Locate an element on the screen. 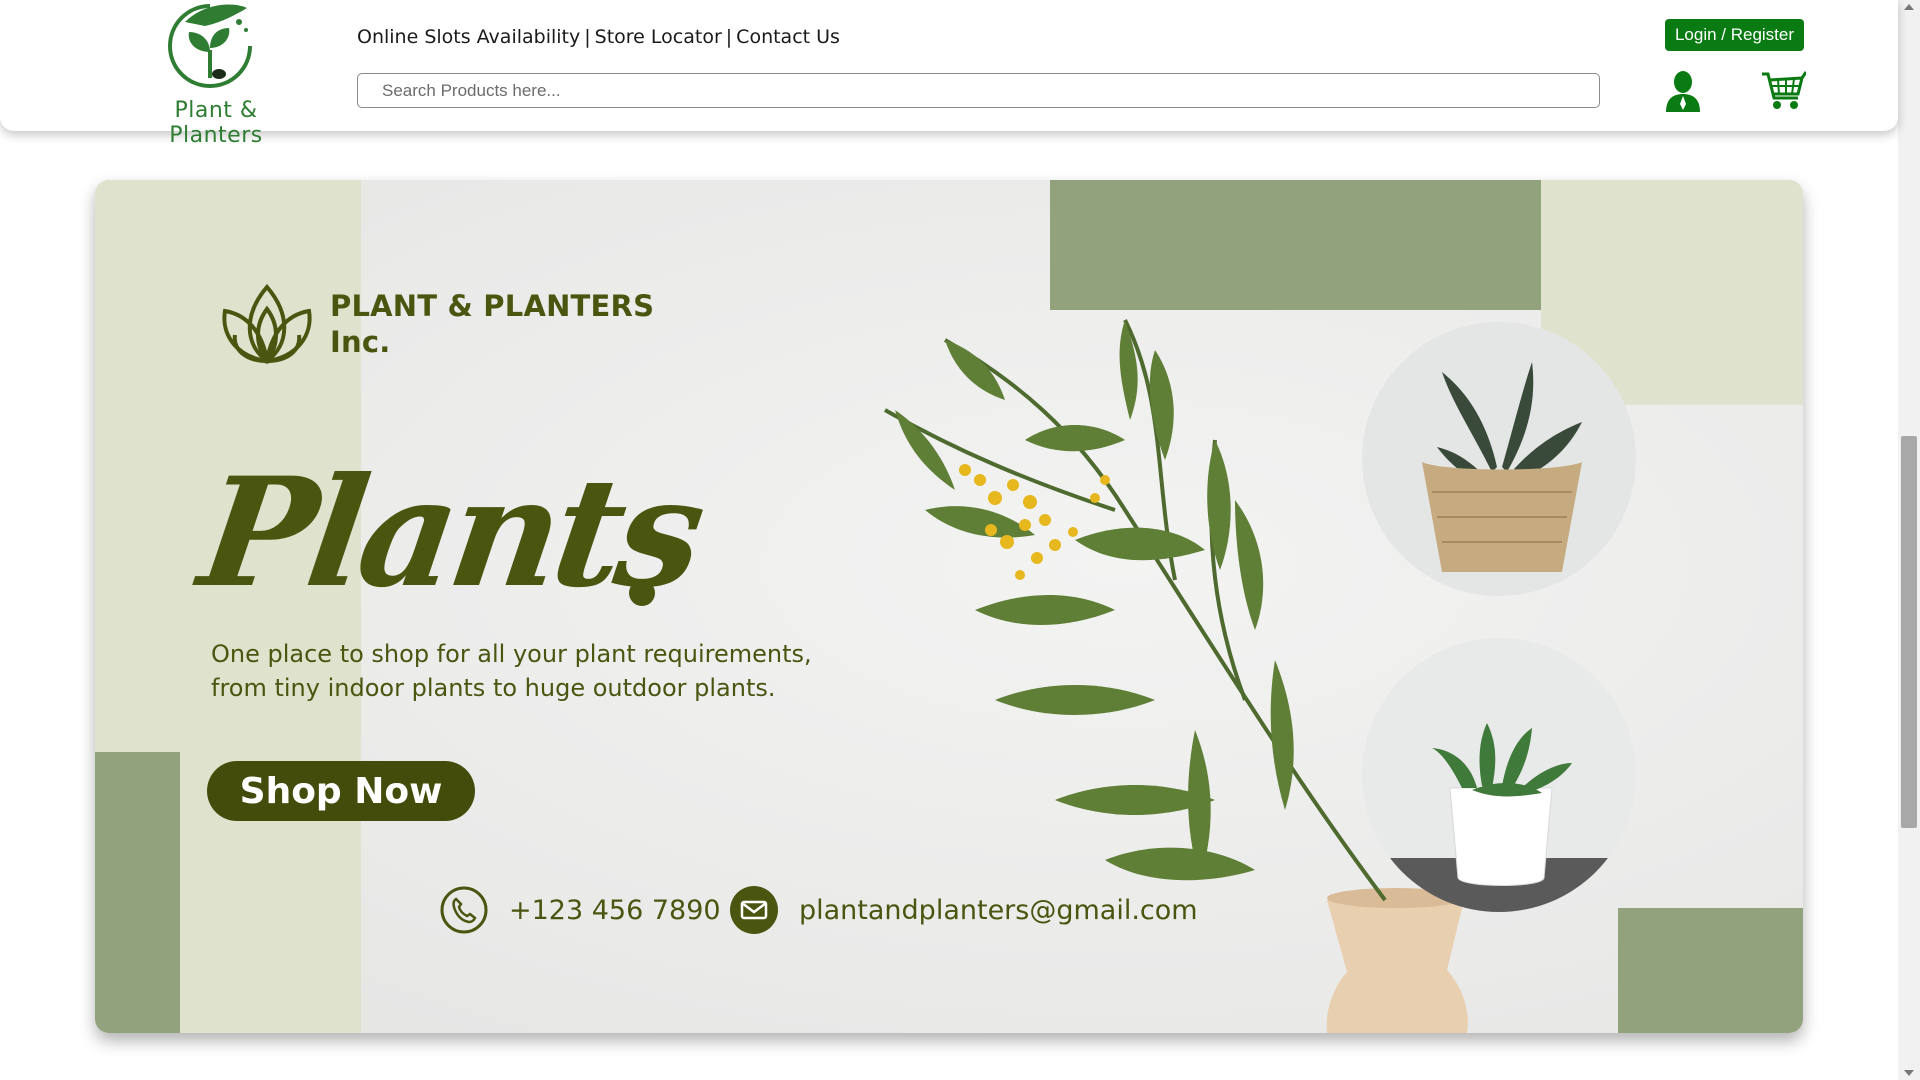  scroll-thumb is located at coordinates (1909, 632).